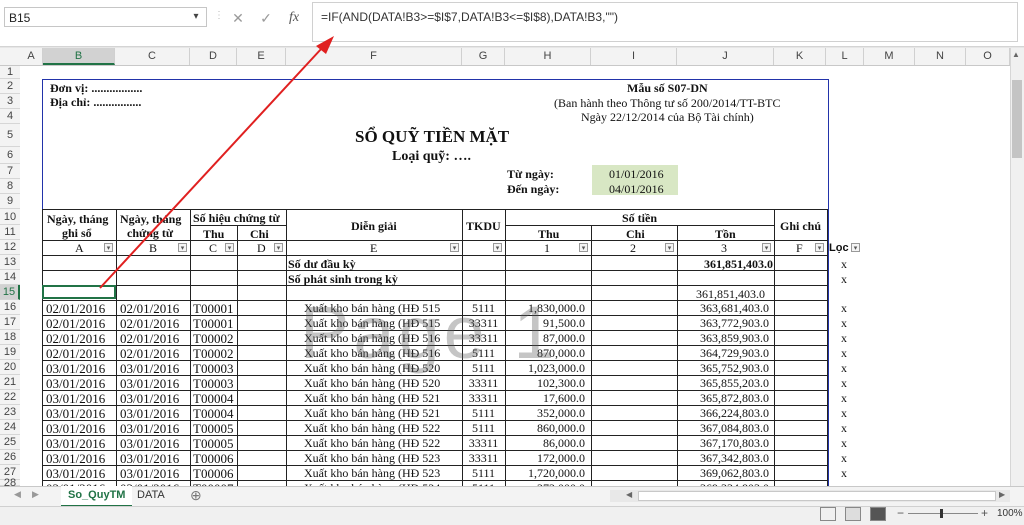 The image size is (1024, 525). Describe the element at coordinates (817, 496) in the screenshot. I see `horizontal-scroll-thumb` at that location.